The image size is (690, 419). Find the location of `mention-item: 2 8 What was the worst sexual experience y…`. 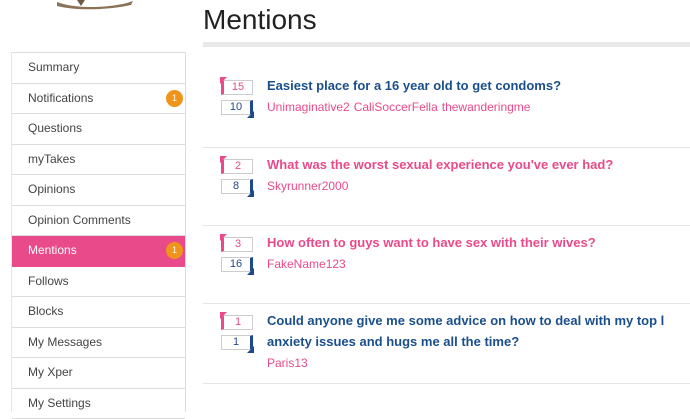

mention-item: 2 8 What was the worst sexual experience y… is located at coordinates (446, 186).